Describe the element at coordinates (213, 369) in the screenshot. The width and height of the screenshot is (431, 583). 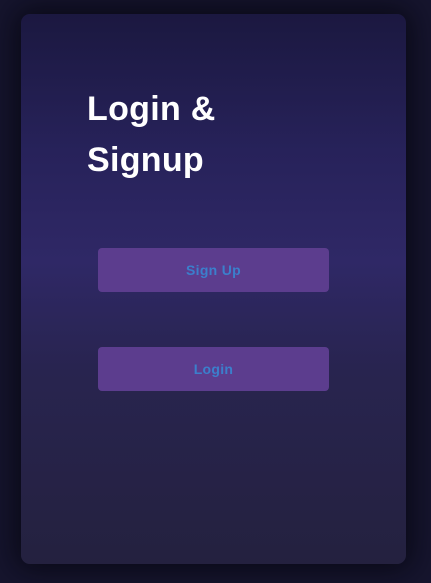
I see `login-button: Login` at that location.